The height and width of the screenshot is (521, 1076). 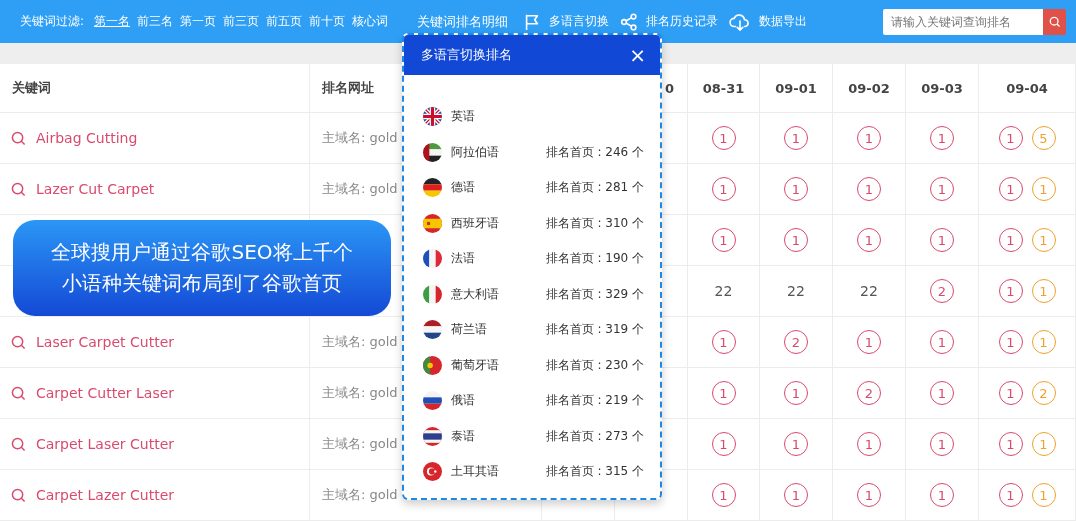 I want to click on language-name: 德语, so click(x=463, y=188).